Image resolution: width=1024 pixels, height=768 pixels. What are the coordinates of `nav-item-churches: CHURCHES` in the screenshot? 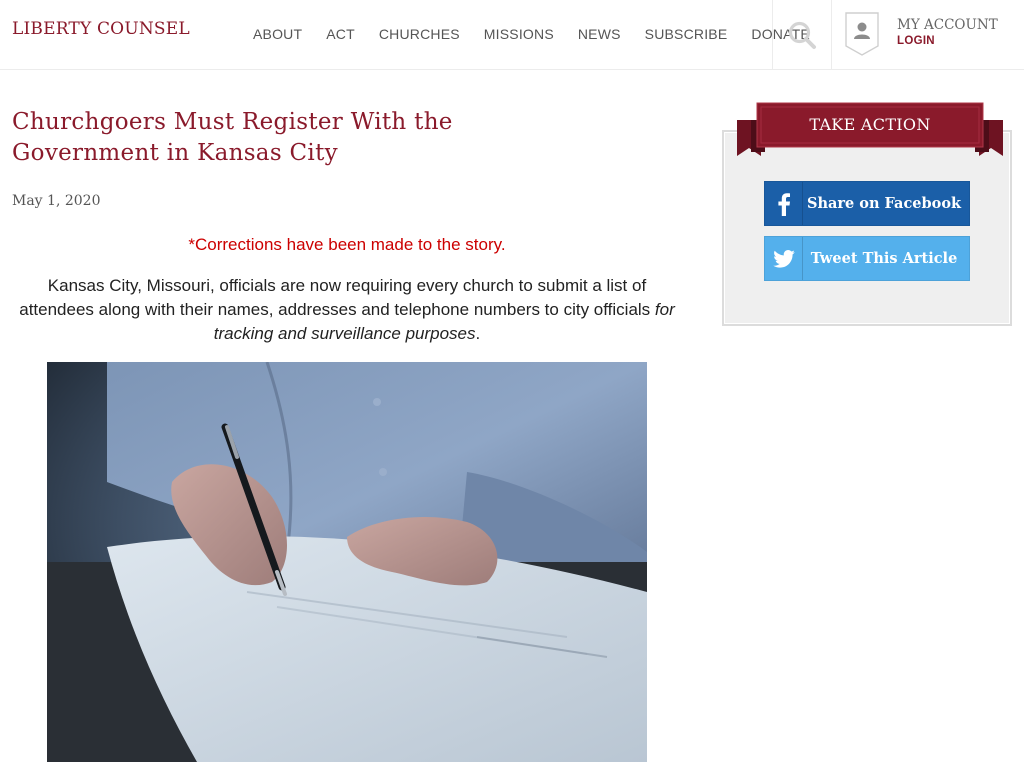 It's located at (419, 34).